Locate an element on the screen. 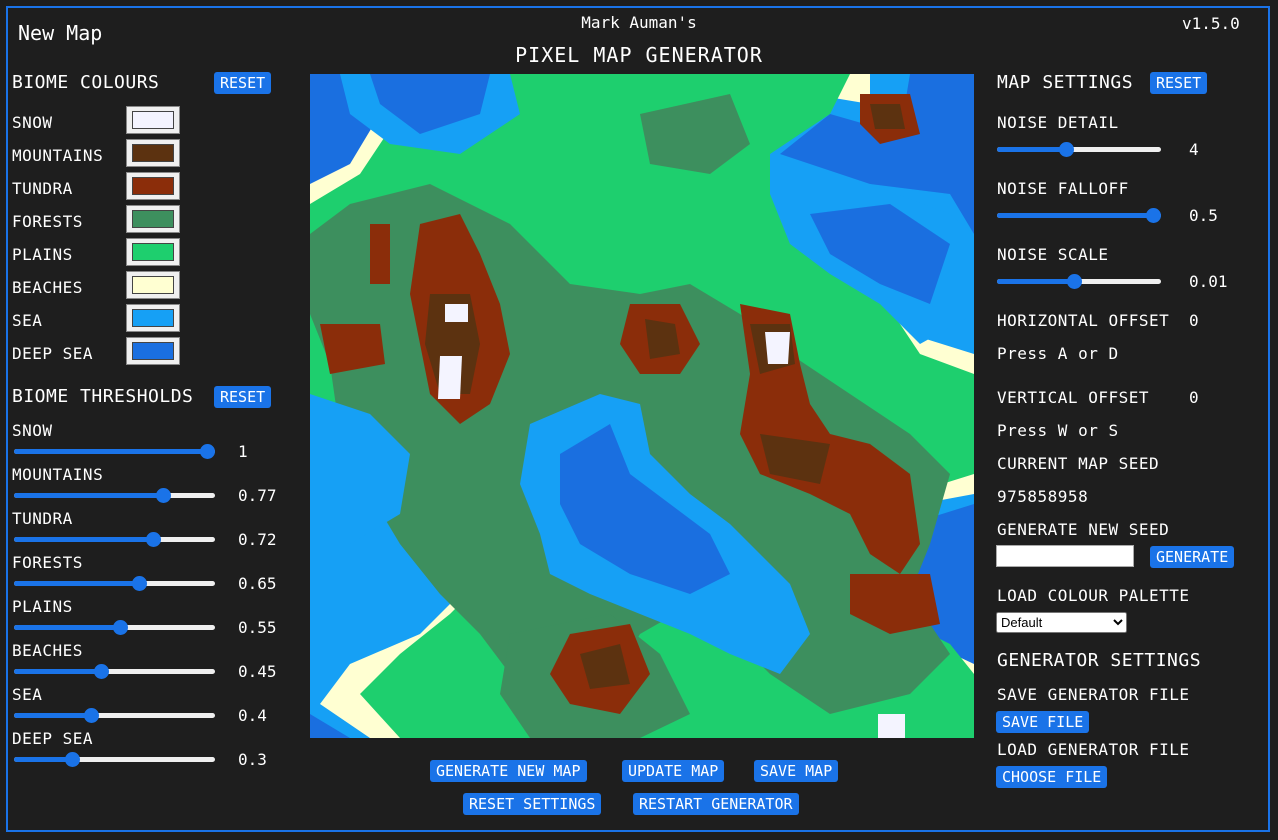 The height and width of the screenshot is (840, 1278). biome-colours-reset-button: RESET is located at coordinates (243, 83).